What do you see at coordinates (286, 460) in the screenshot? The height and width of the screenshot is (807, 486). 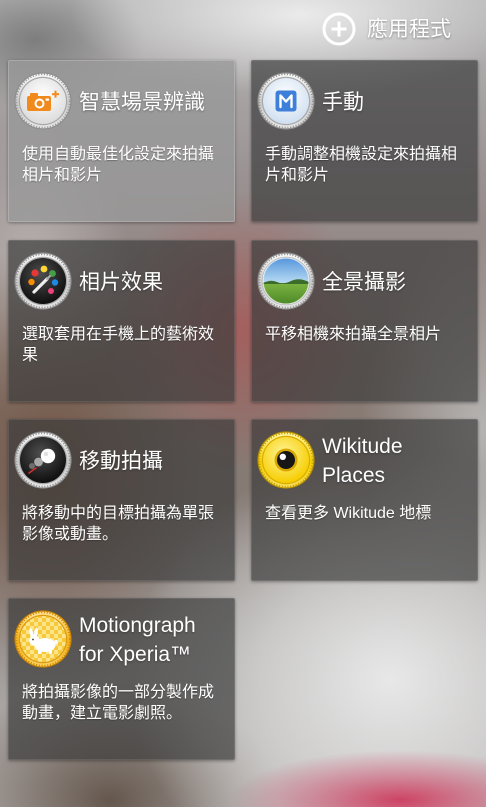 I see `wikitude-eye-icon` at bounding box center [286, 460].